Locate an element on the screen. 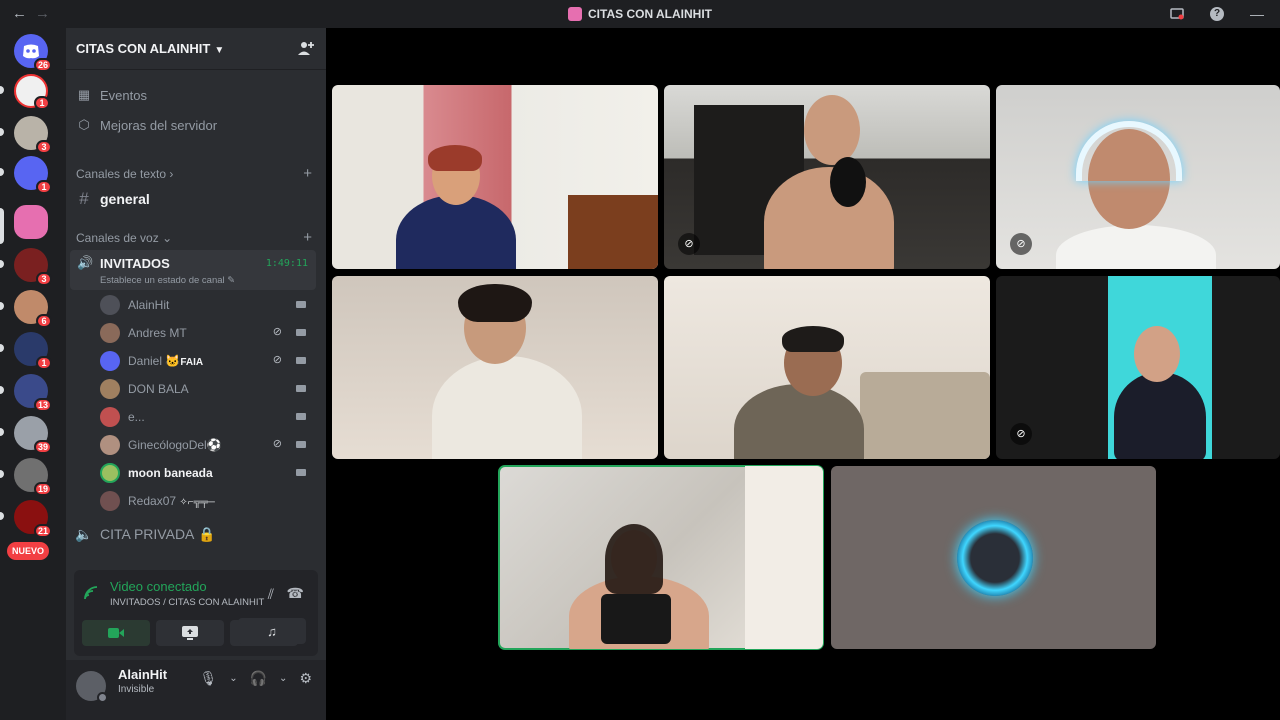 This screenshot has width=1280, height=720. voice-channel-cita-privada: 🔈 CITA PRIVADA 🔒 is located at coordinates (144, 534).